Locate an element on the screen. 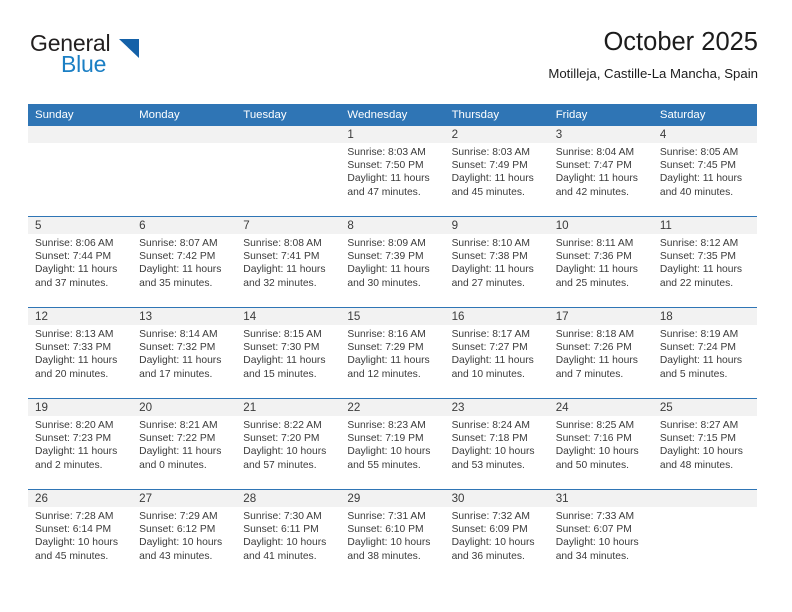 The image size is (792, 612). daylight-text-line2: and 38 minutes. is located at coordinates (384, 556).